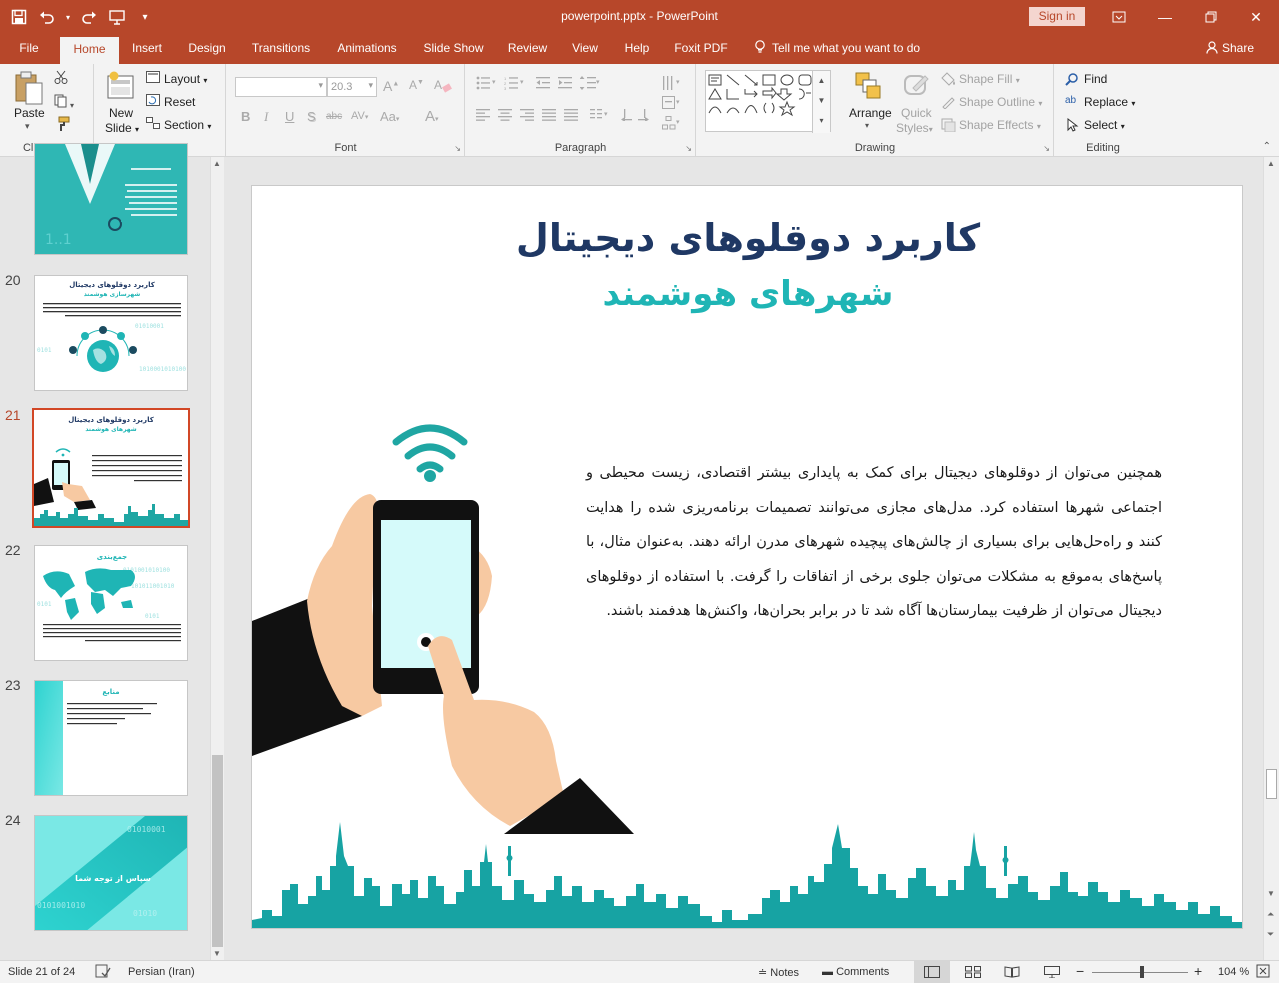  Describe the element at coordinates (153, 101) in the screenshot. I see `reset-icon` at that location.